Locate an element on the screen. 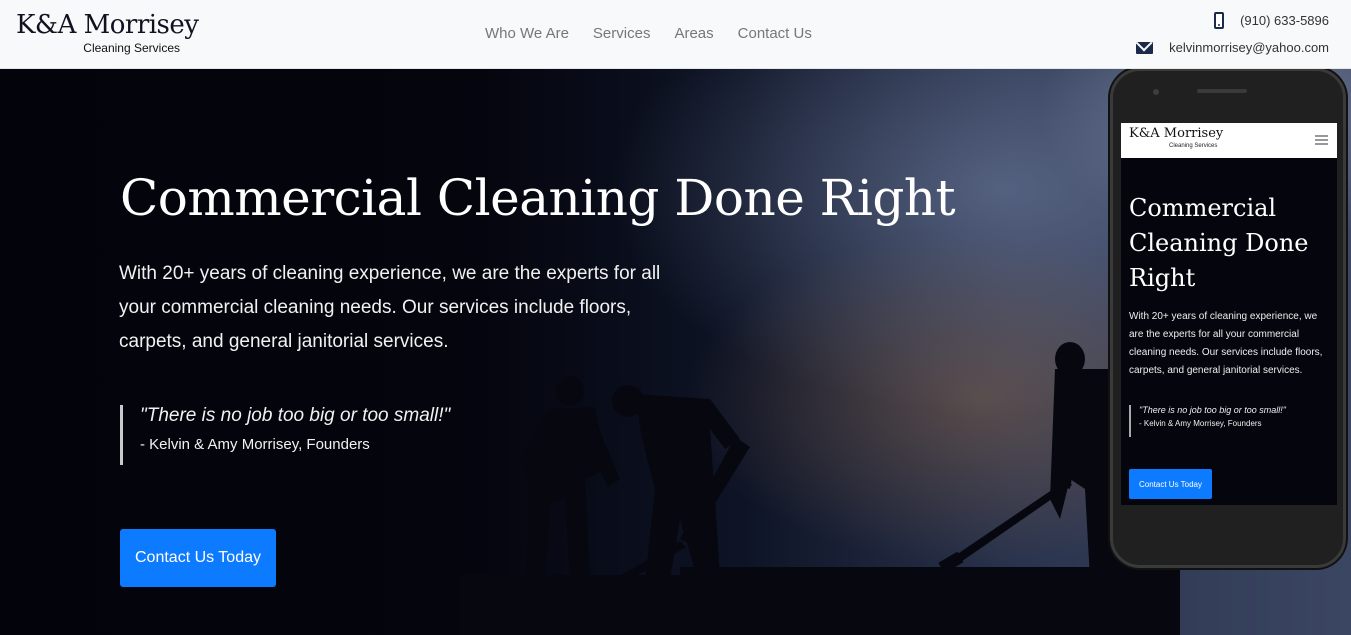 The height and width of the screenshot is (635, 1351). phone-icon is located at coordinates (1219, 20).